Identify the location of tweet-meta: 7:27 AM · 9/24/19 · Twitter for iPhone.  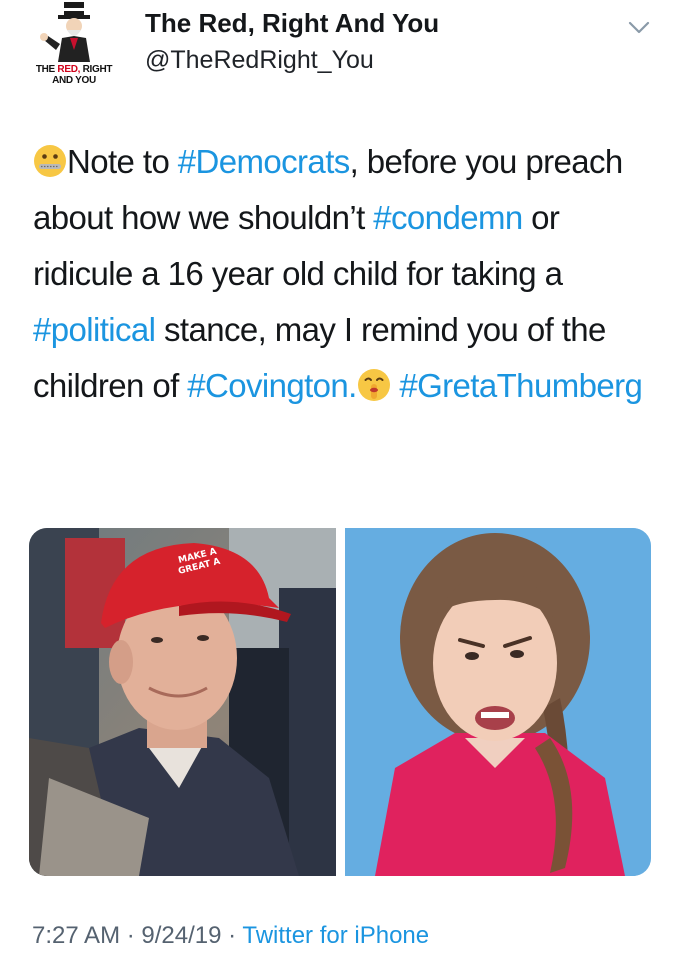
(230, 936).